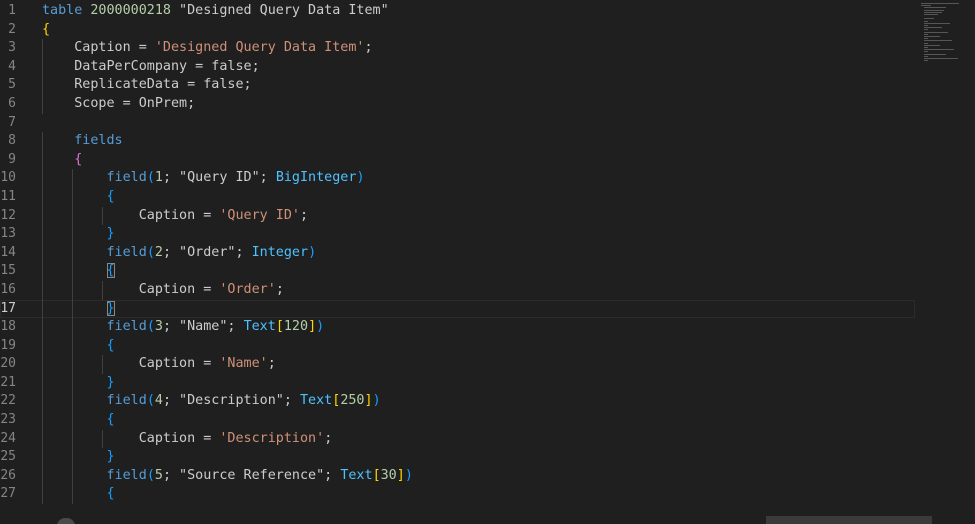  I want to click on code-line: 19 {, so click(457, 346).